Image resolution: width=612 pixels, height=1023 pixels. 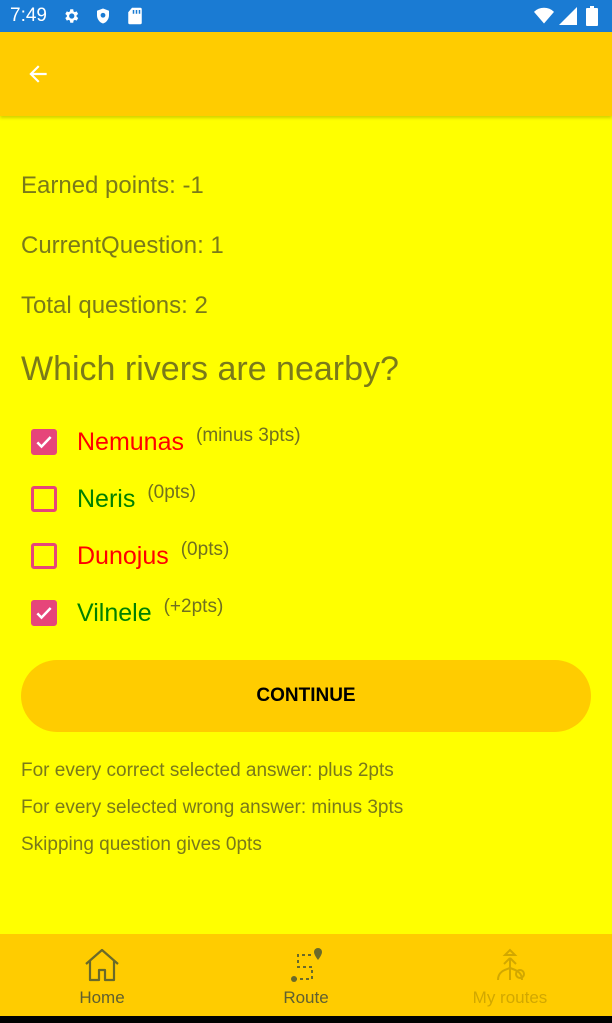 What do you see at coordinates (306, 74) in the screenshot?
I see `app-bar` at bounding box center [306, 74].